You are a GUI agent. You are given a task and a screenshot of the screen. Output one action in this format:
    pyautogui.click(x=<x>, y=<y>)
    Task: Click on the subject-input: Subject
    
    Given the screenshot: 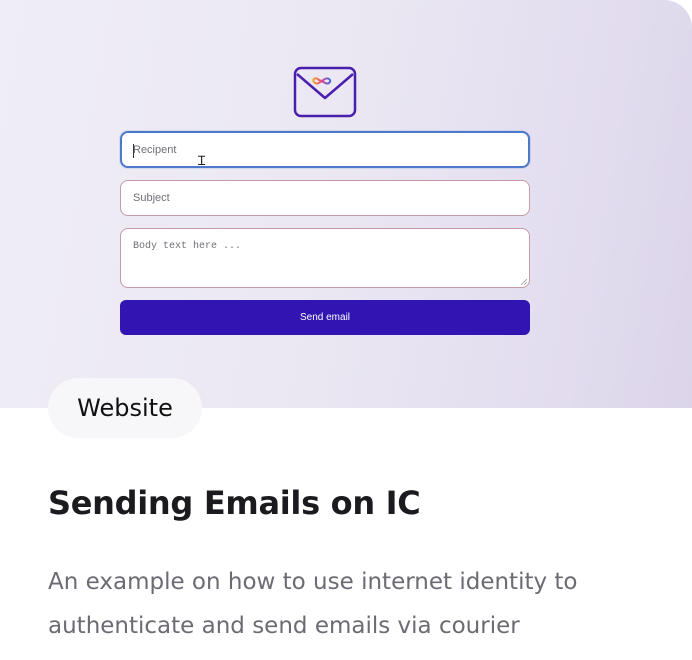 What is the action you would take?
    pyautogui.click(x=325, y=198)
    